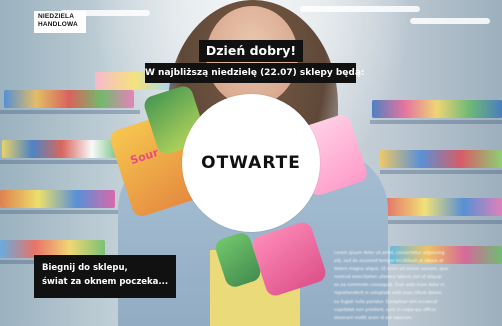 This screenshot has width=502, height=326. I want to click on logo-line-2: HANDLOWA, so click(58, 24).